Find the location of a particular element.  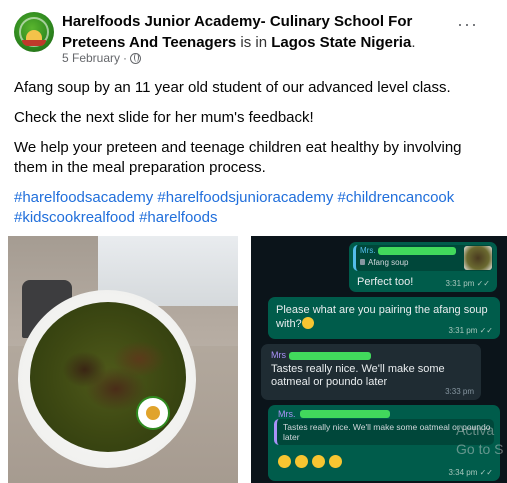

post-meta: 5 February · is located at coordinates (102, 58).